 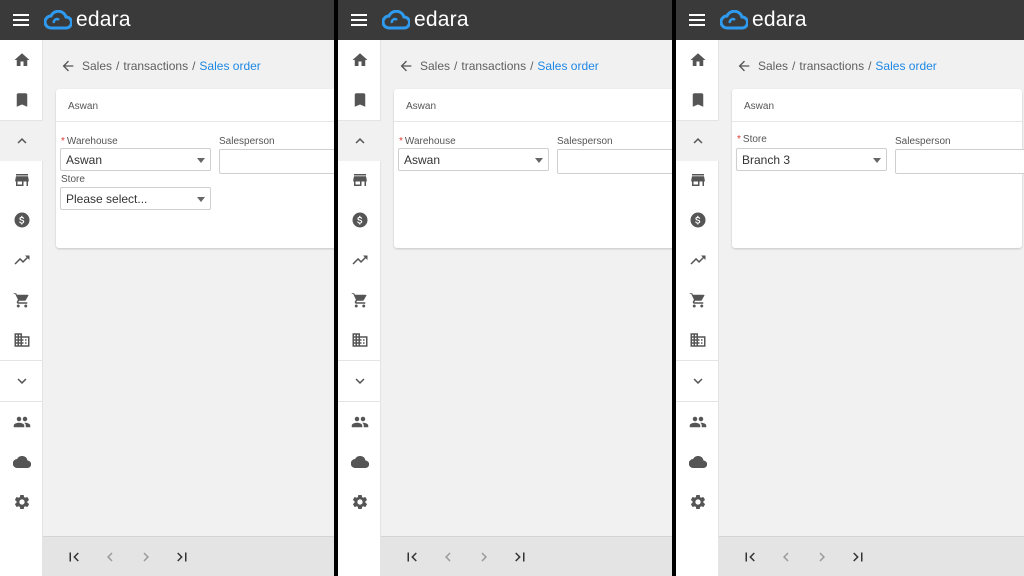 I want to click on app-name: edara, so click(x=103, y=19).